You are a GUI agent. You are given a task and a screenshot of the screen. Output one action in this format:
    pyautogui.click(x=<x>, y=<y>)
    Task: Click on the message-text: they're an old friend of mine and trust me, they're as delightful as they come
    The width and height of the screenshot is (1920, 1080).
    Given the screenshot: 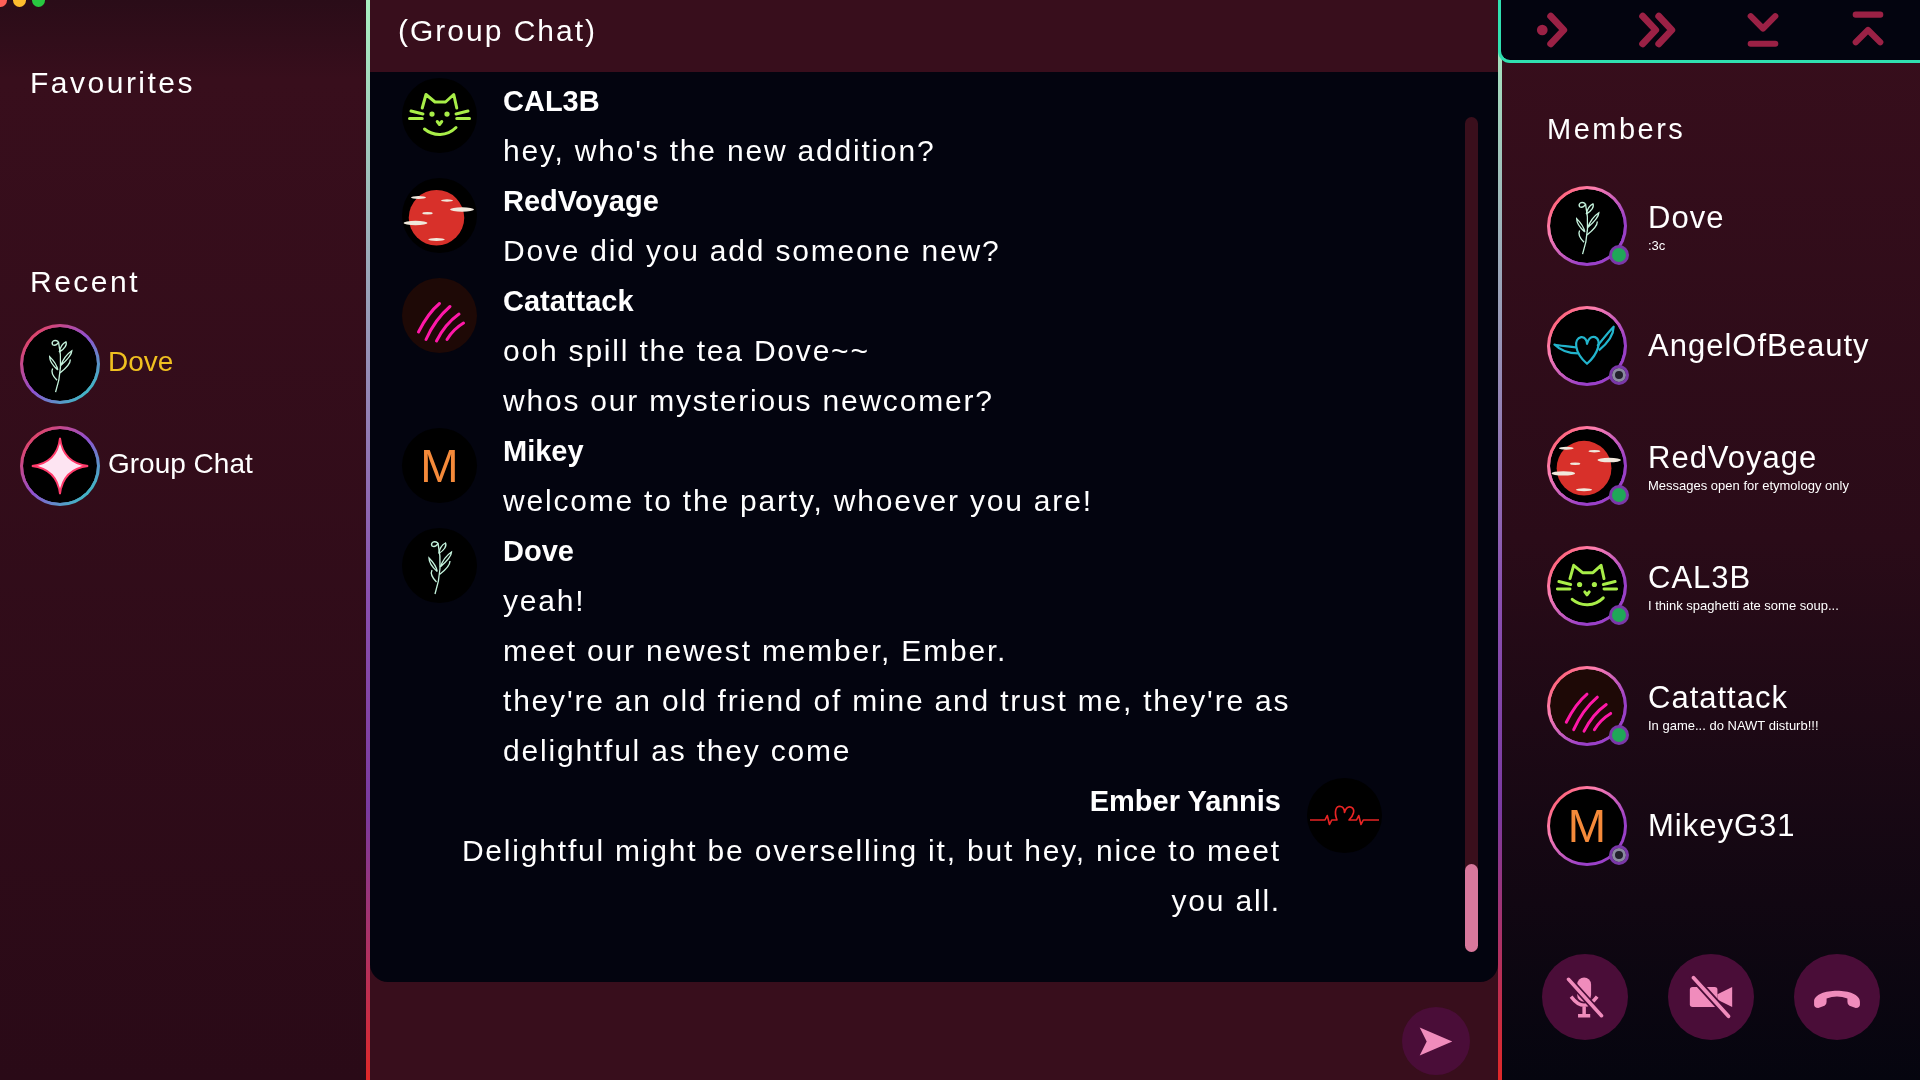 What is the action you would take?
    pyautogui.click(x=897, y=726)
    